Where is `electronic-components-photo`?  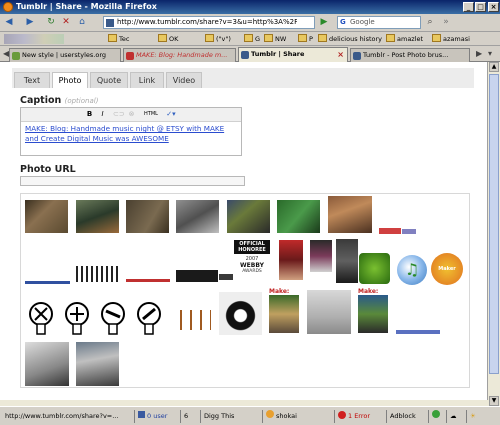 electronic-components-photo is located at coordinates (193, 320).